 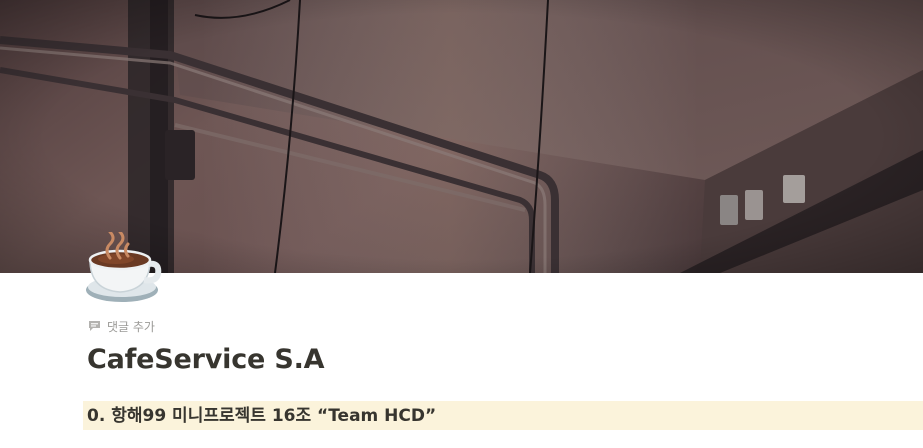 I want to click on page-title: CafeService S.A, so click(x=206, y=360).